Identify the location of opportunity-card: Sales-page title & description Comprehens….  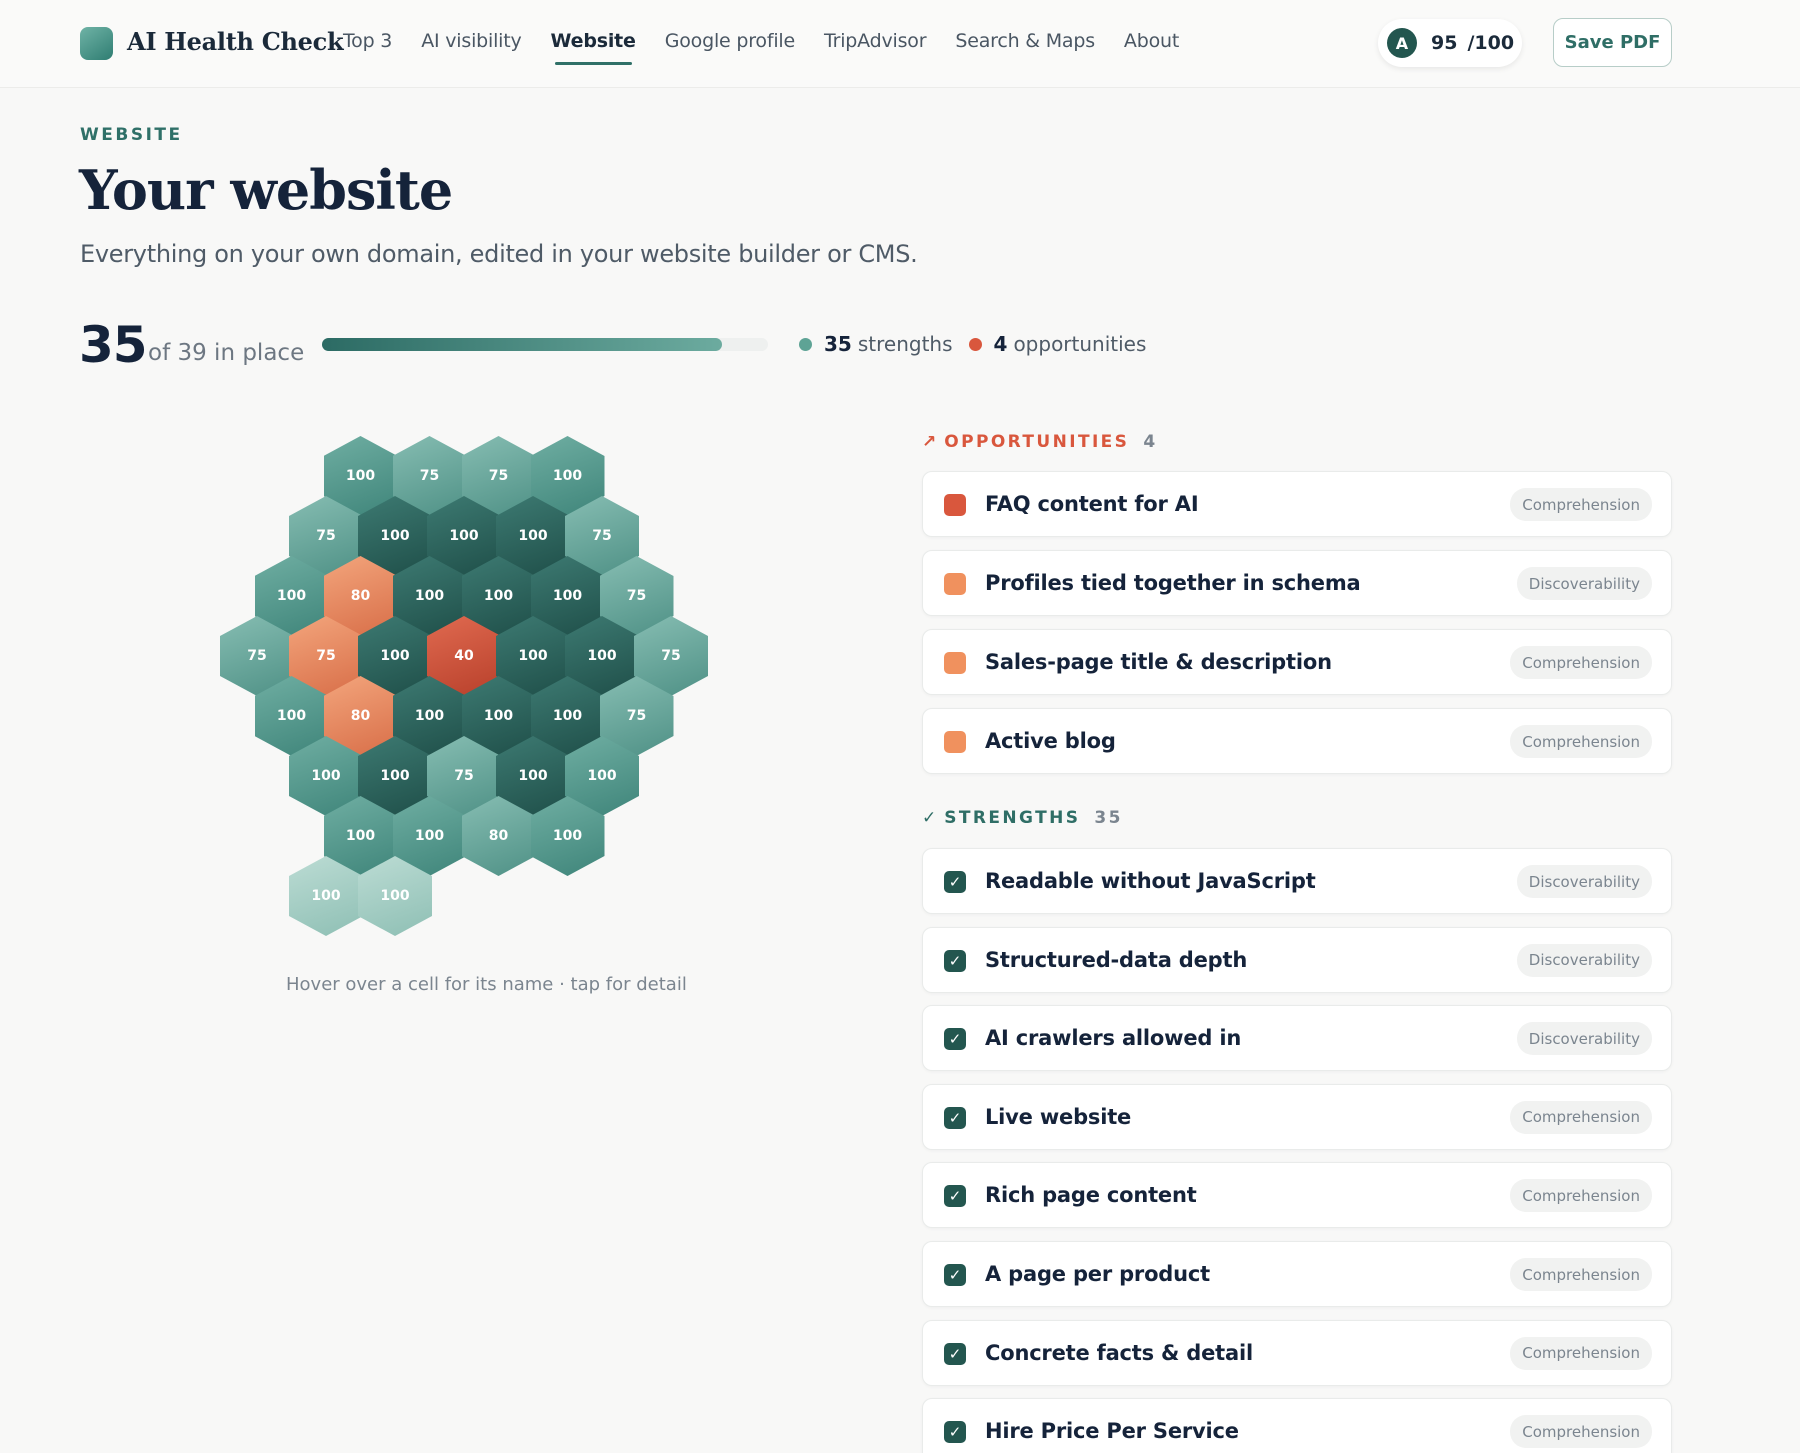
(1297, 662).